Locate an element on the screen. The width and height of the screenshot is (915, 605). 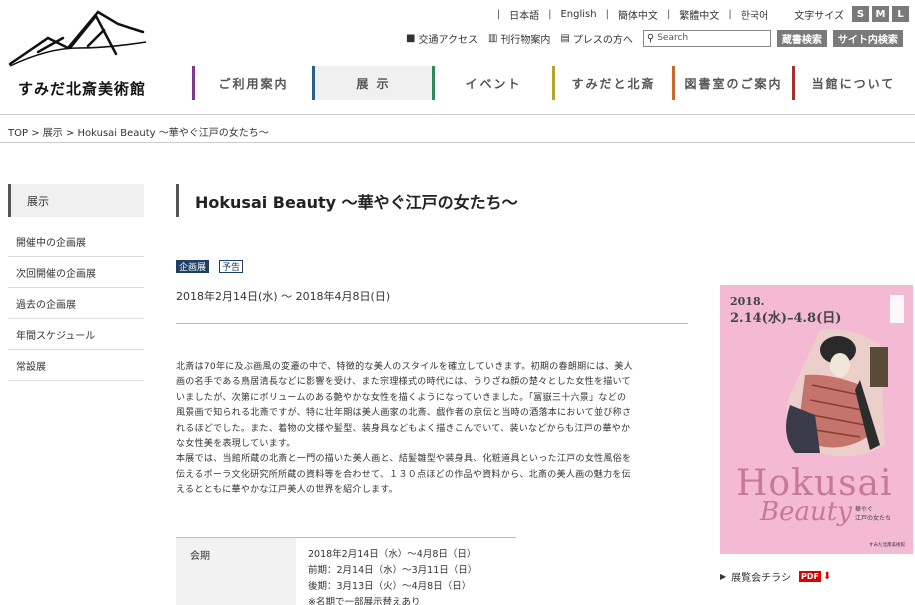
pdf-icon: ⬇ is located at coordinates (827, 576).